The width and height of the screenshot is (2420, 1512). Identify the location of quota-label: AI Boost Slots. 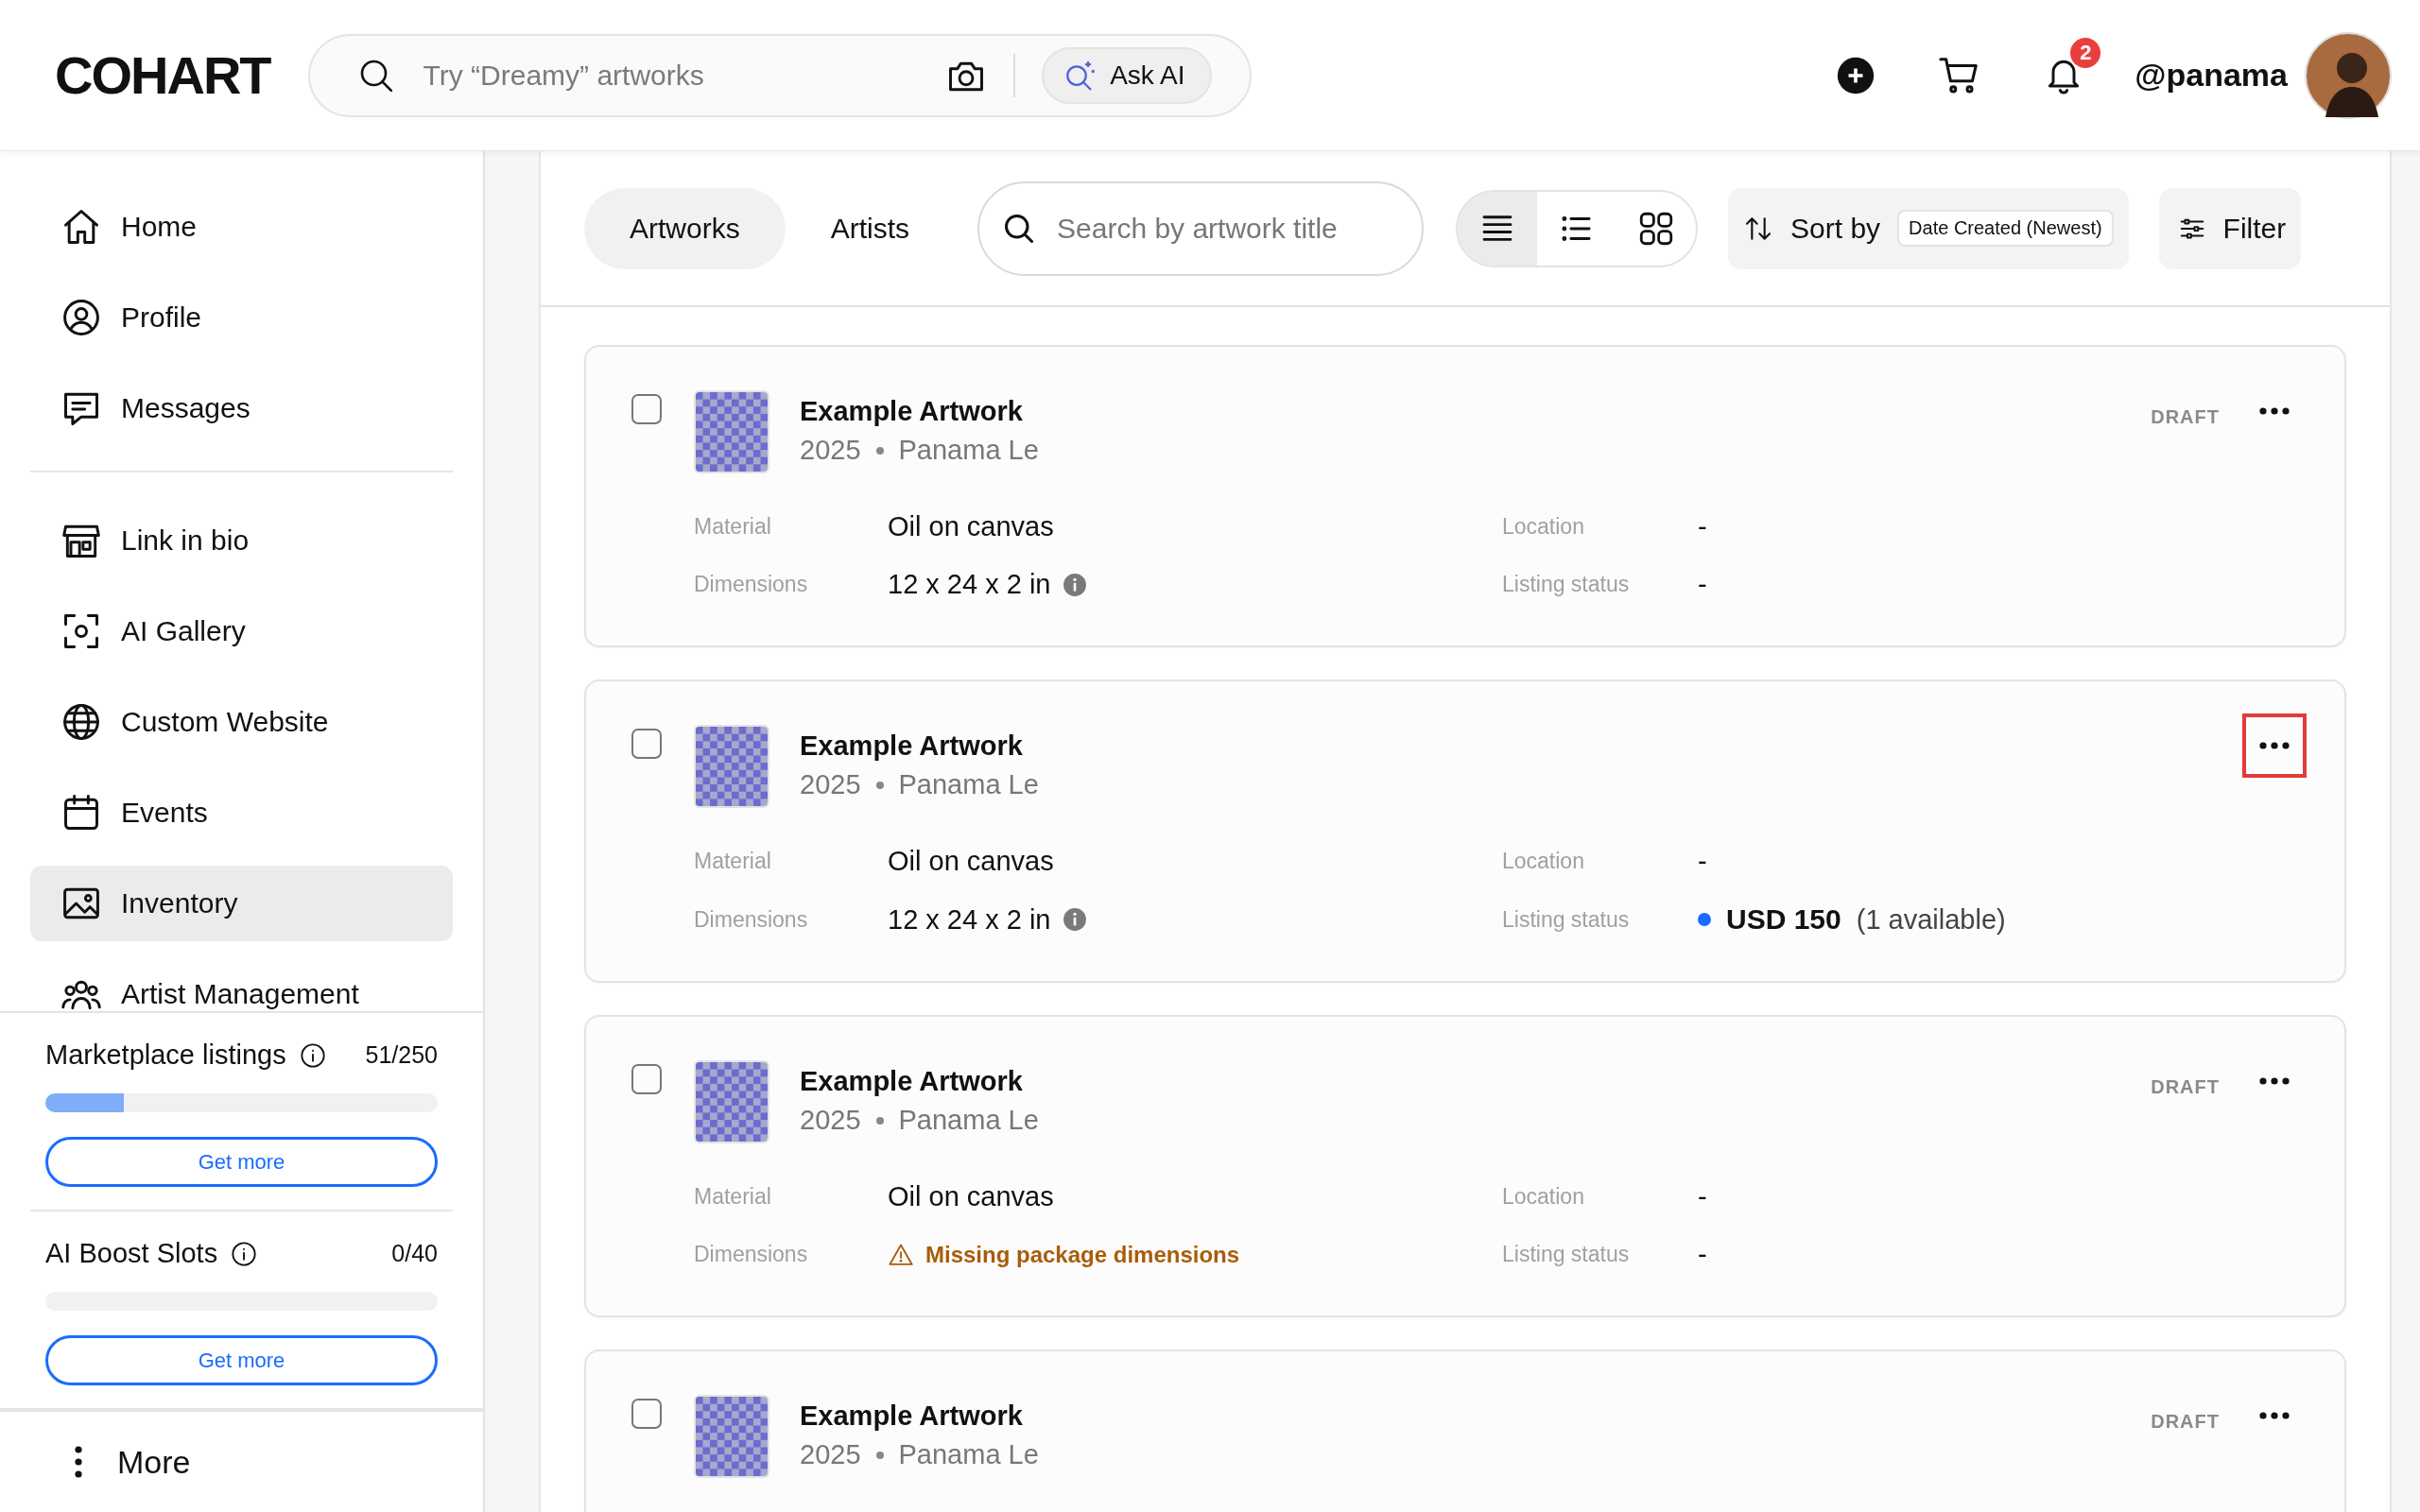
(131, 1253).